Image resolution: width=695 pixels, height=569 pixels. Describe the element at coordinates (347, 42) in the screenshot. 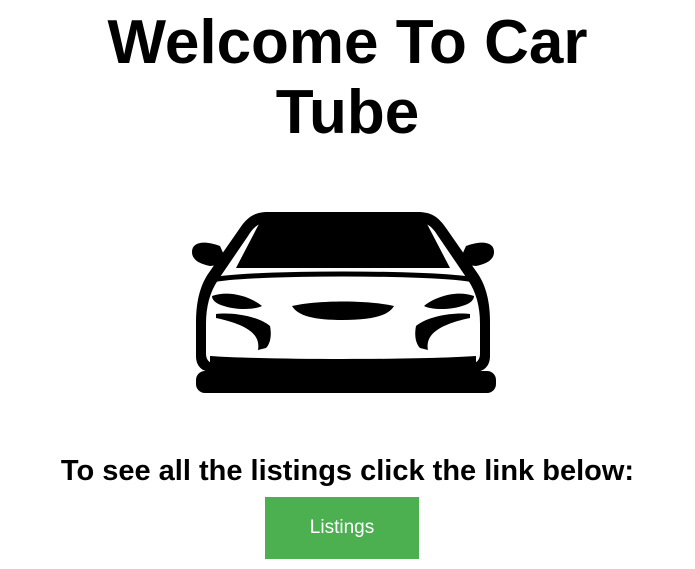

I see `page-title-line-1: Welcome To Car` at that location.